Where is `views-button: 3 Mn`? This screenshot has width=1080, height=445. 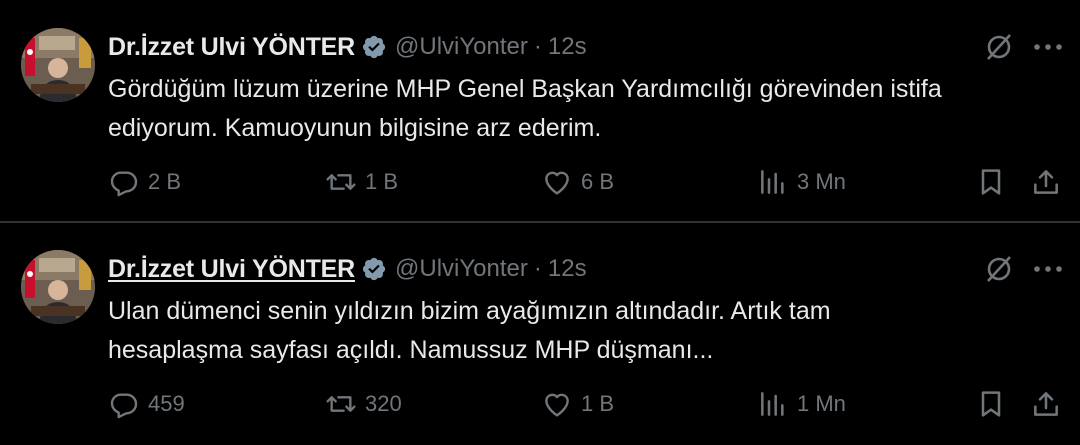 views-button: 3 Mn is located at coordinates (801, 182).